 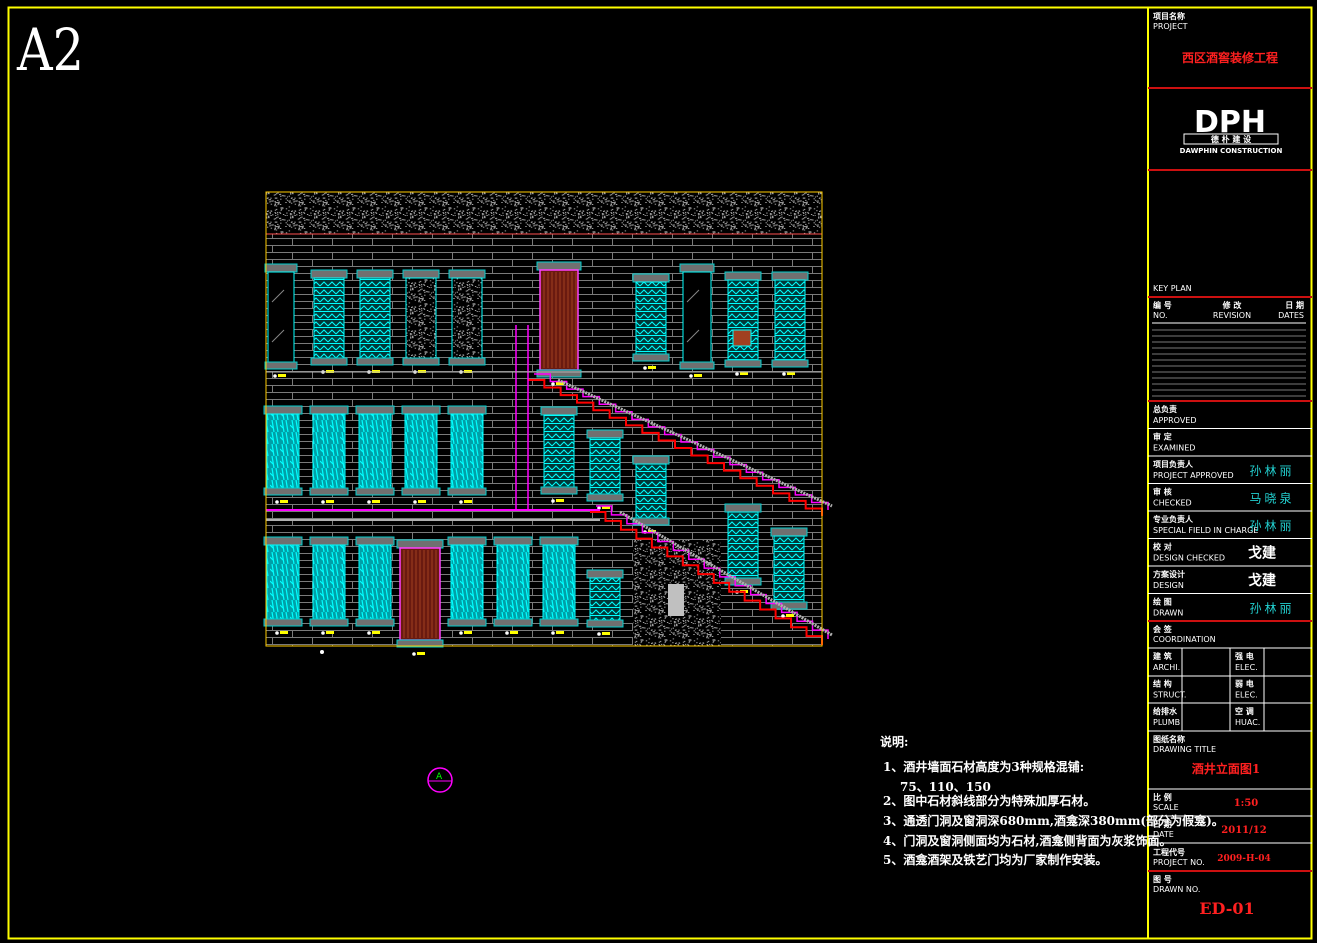 I want to click on svg-text: DRAWN NO., so click(x=1176, y=889).